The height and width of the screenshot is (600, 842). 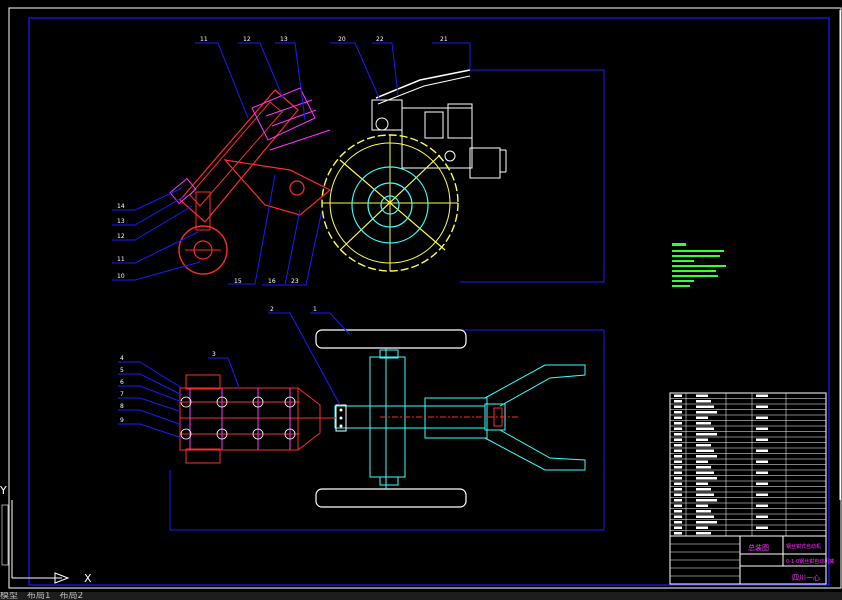 I want to click on balloon-top-5: 21, so click(x=444, y=39).